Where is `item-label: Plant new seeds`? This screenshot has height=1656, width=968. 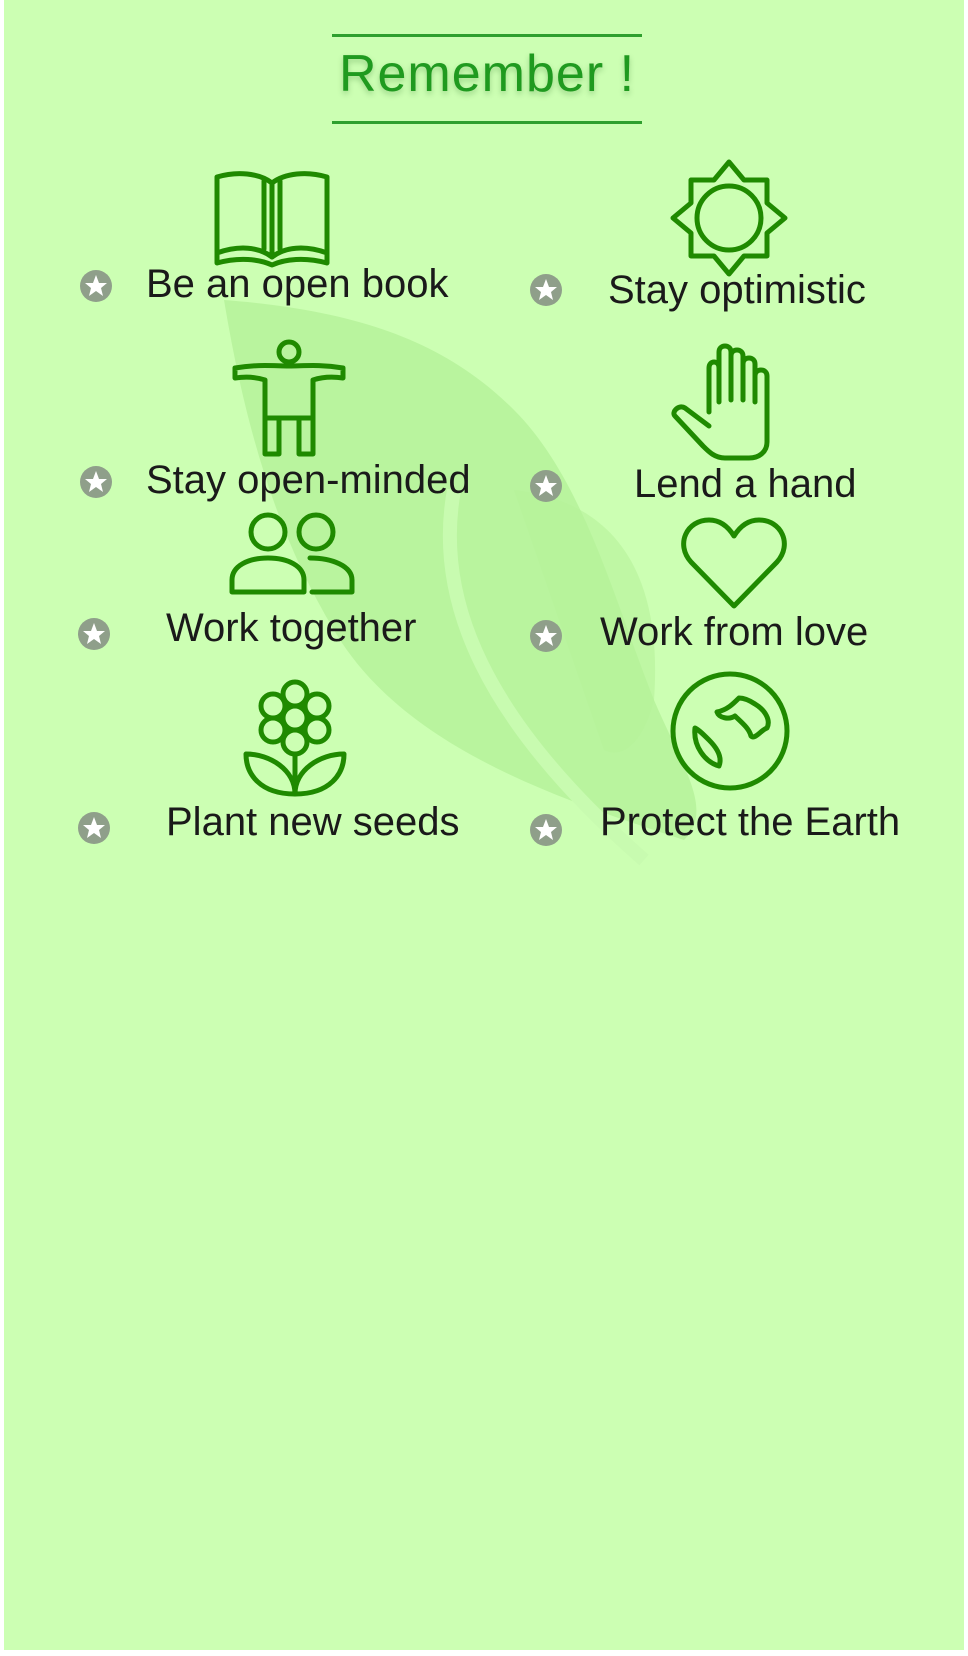 item-label: Plant new seeds is located at coordinates (313, 822).